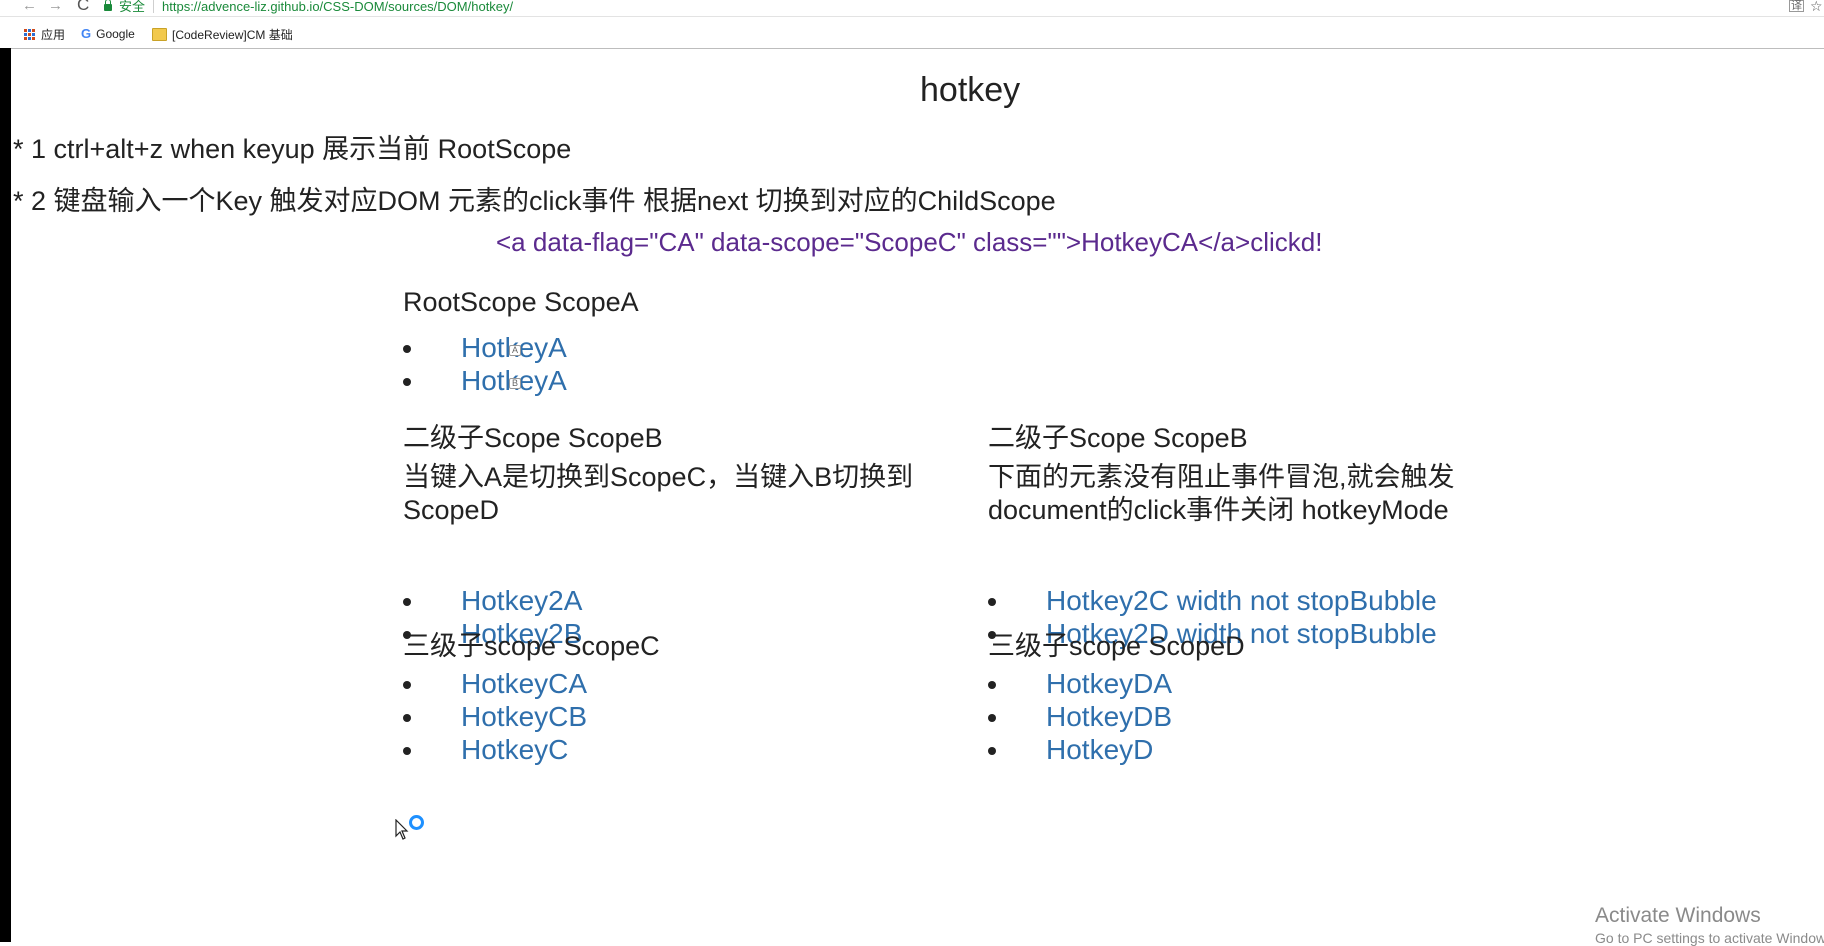 This screenshot has height=946, width=1824. Describe the element at coordinates (603, 347) in the screenshot. I see `list-item: HotkeyA A` at that location.